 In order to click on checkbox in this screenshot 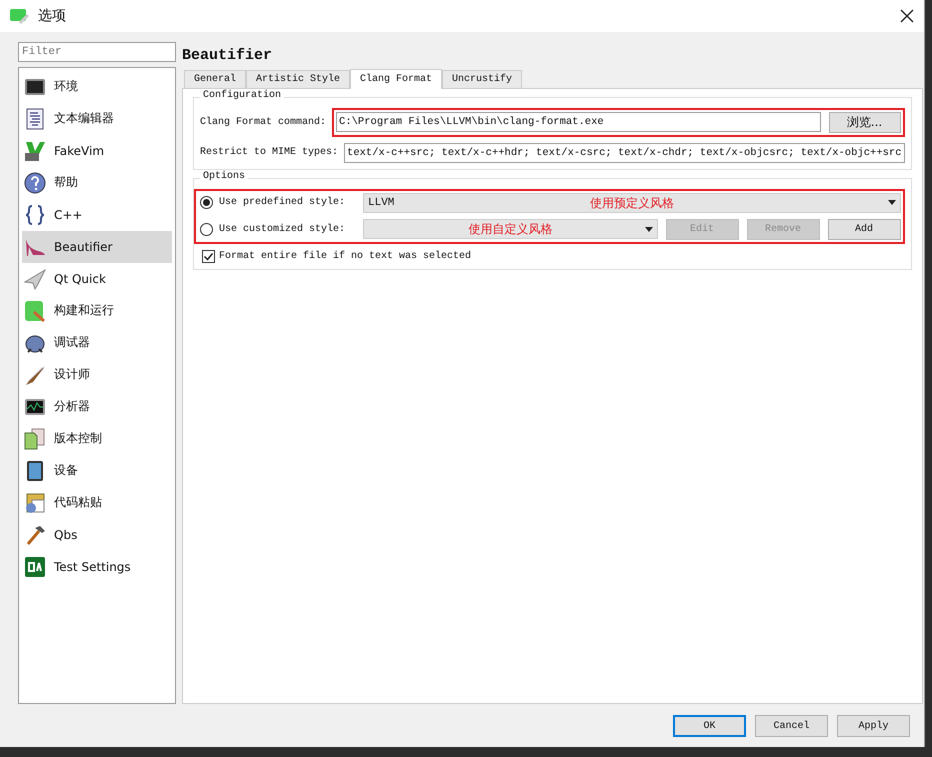, I will do `click(208, 256)`.